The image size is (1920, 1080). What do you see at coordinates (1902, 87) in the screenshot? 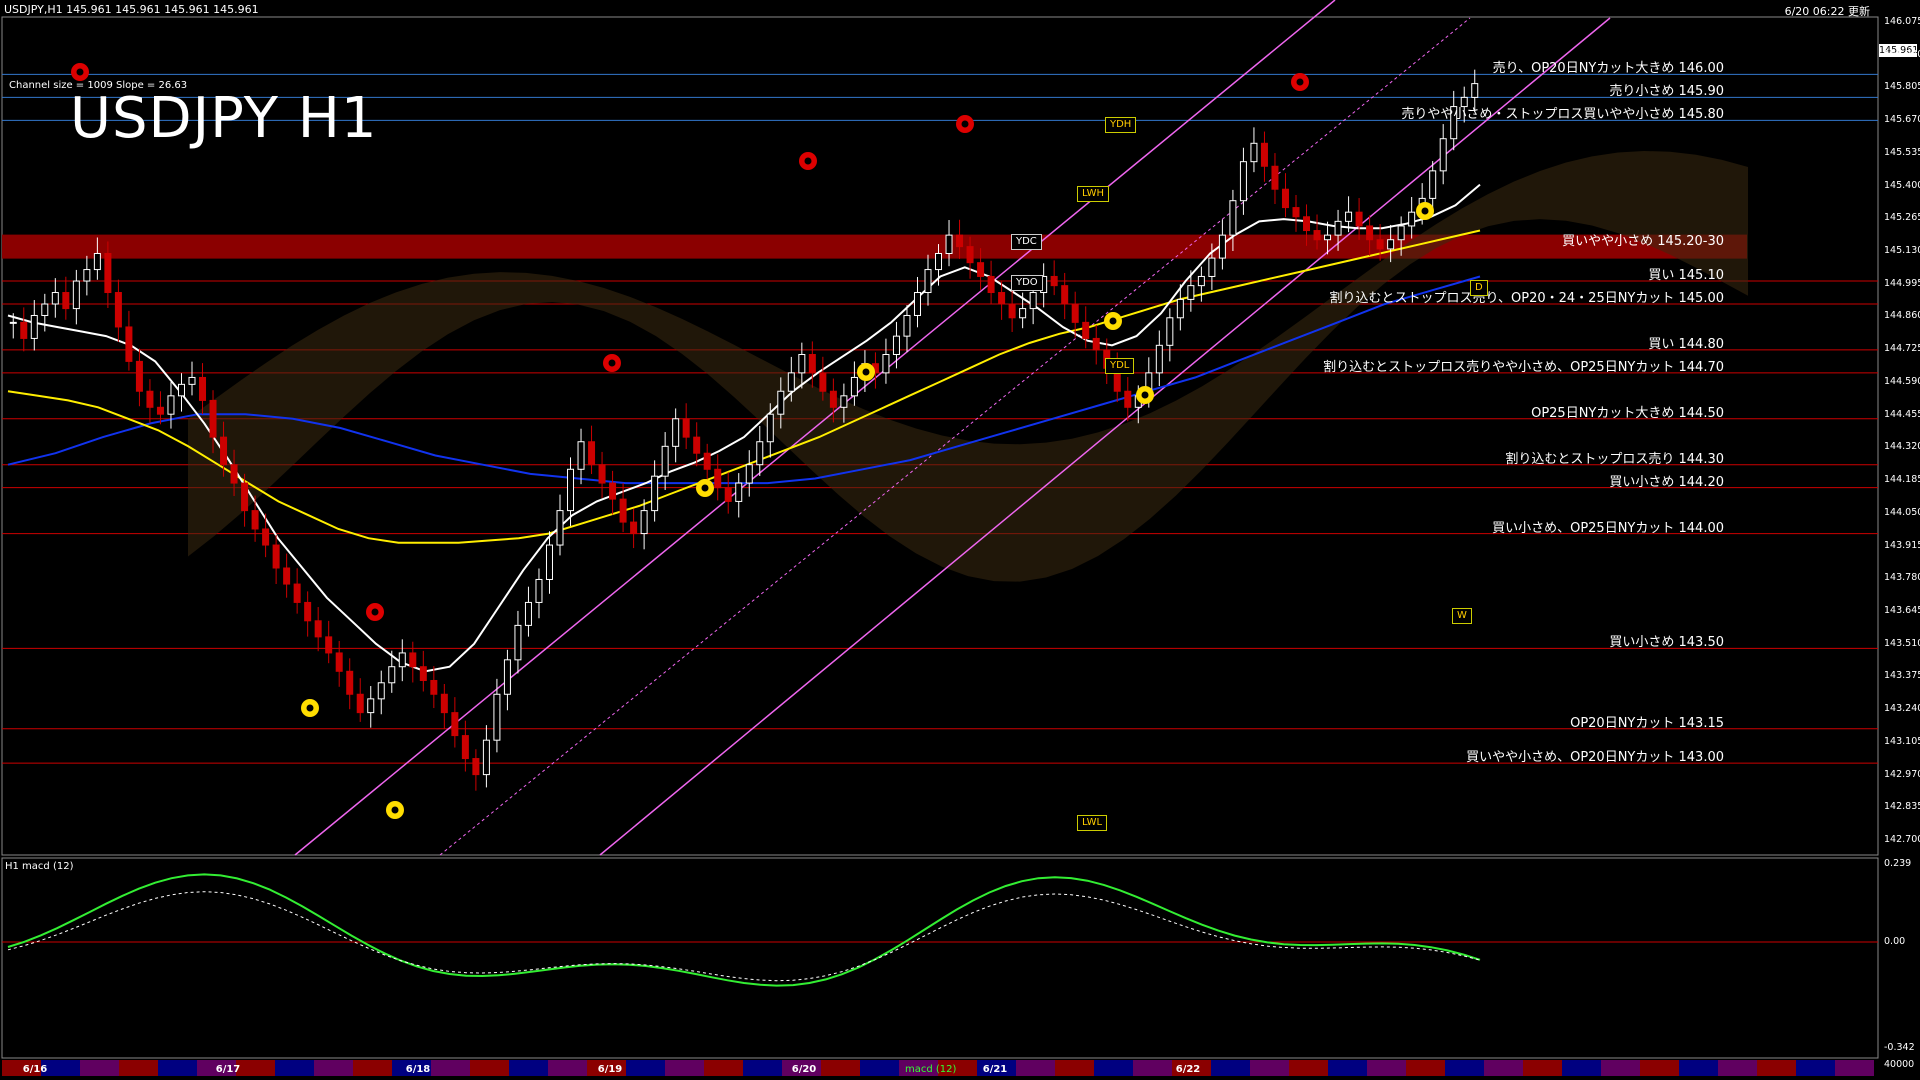
I see `price-tick-label: 145.805` at bounding box center [1902, 87].